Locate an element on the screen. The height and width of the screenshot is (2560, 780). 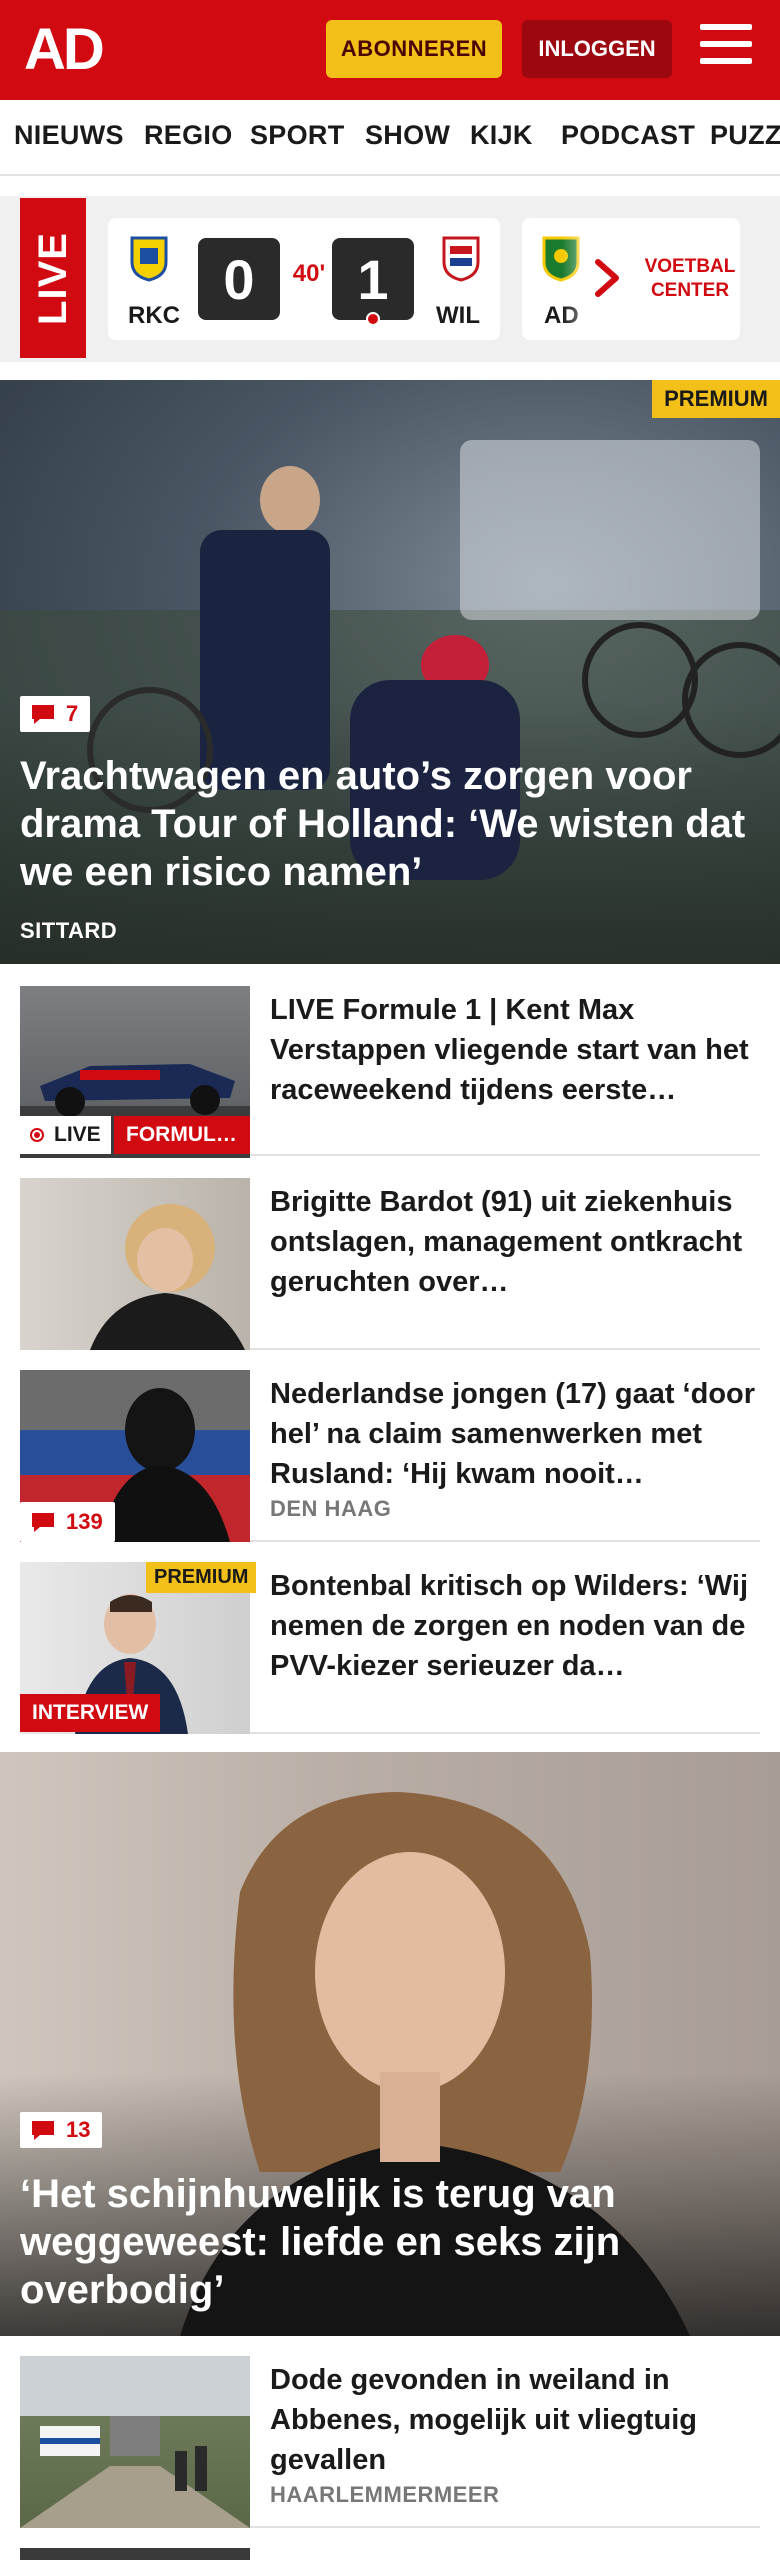
live-badge: LIVE is located at coordinates (65, 1135).